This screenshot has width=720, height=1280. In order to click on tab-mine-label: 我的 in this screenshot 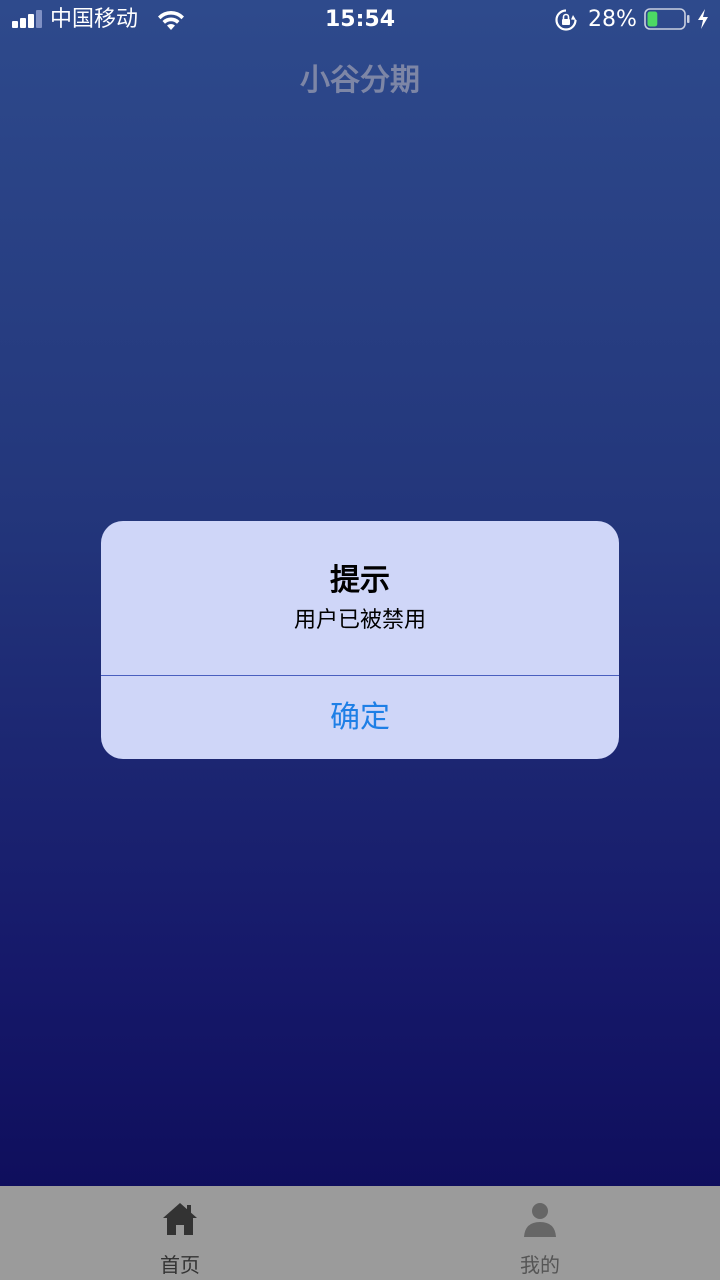, I will do `click(540, 1265)`.